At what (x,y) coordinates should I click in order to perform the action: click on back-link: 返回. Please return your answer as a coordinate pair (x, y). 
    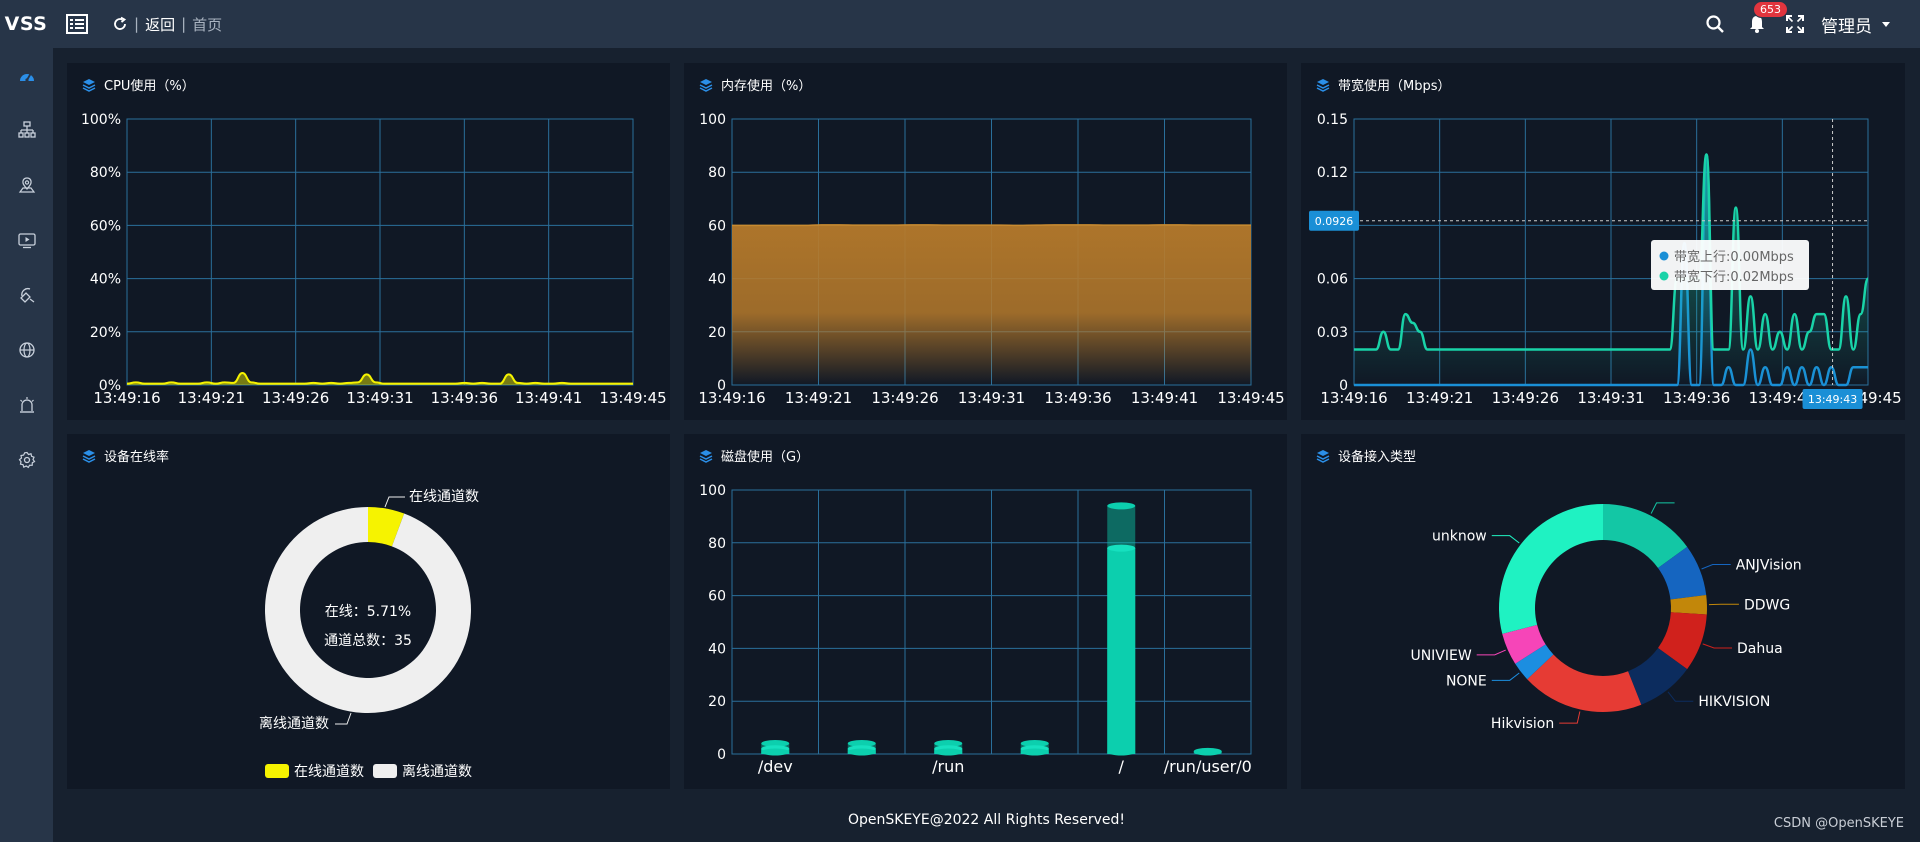
    Looking at the image, I should click on (160, 24).